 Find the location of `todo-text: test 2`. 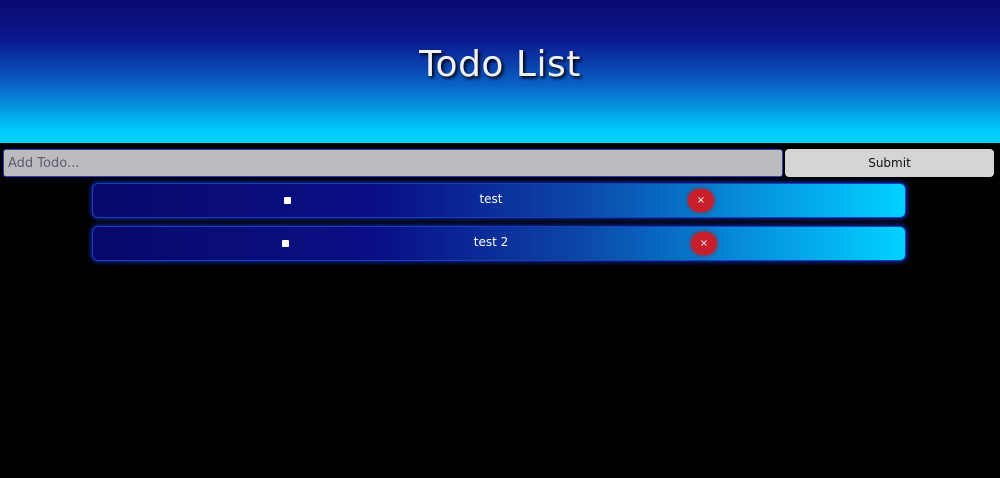

todo-text: test 2 is located at coordinates (491, 242).